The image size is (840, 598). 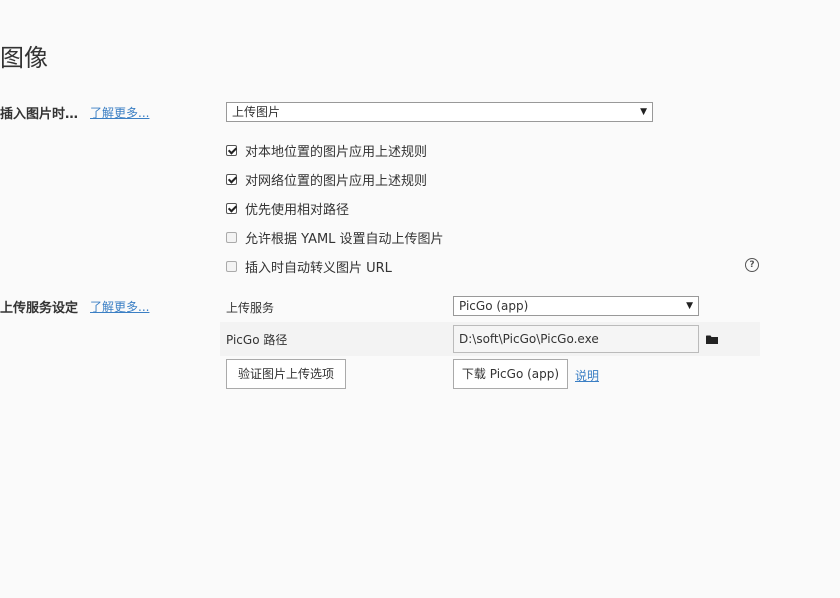 I want to click on explain-link: 说明, so click(x=587, y=375).